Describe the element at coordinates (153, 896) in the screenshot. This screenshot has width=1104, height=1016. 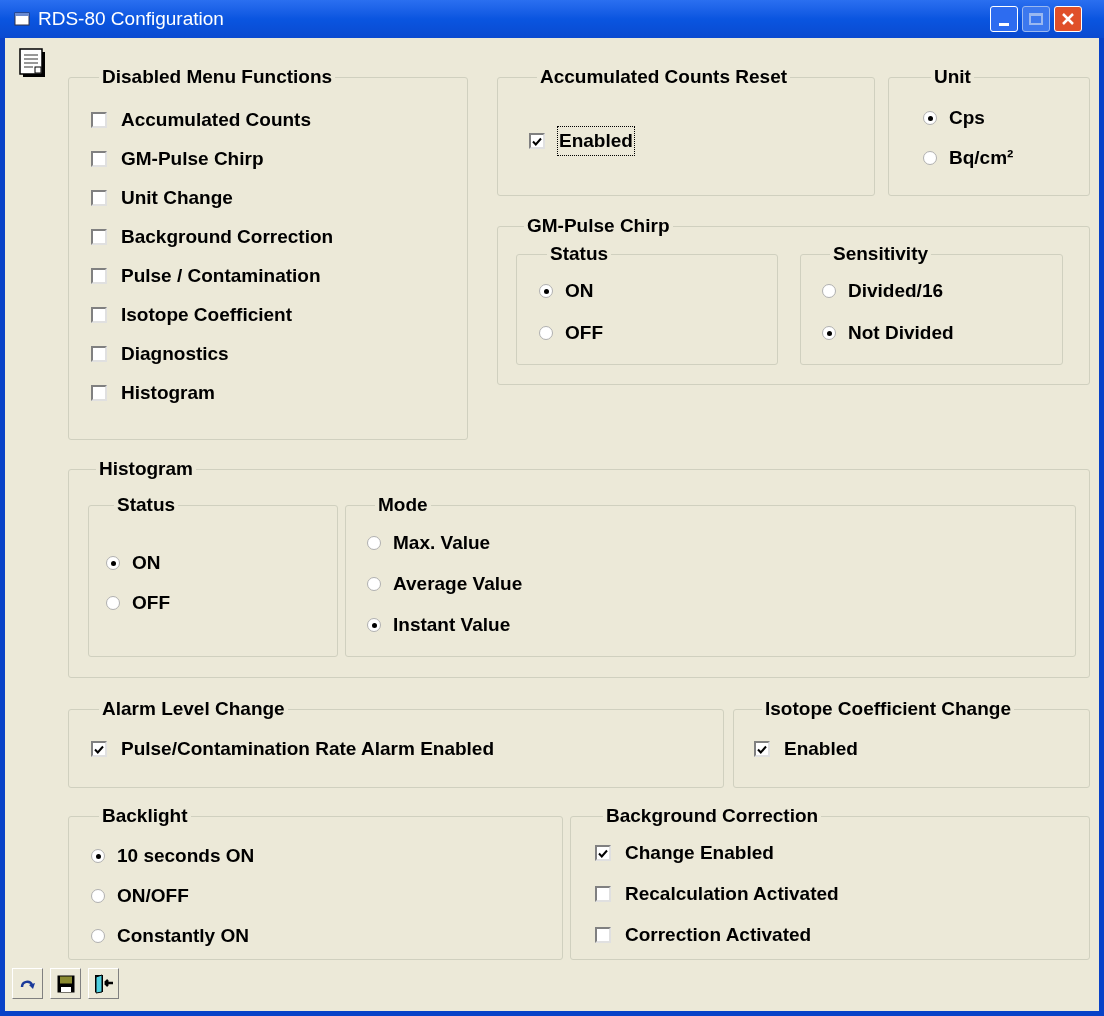
I see `radio-label: ON/OFF` at that location.